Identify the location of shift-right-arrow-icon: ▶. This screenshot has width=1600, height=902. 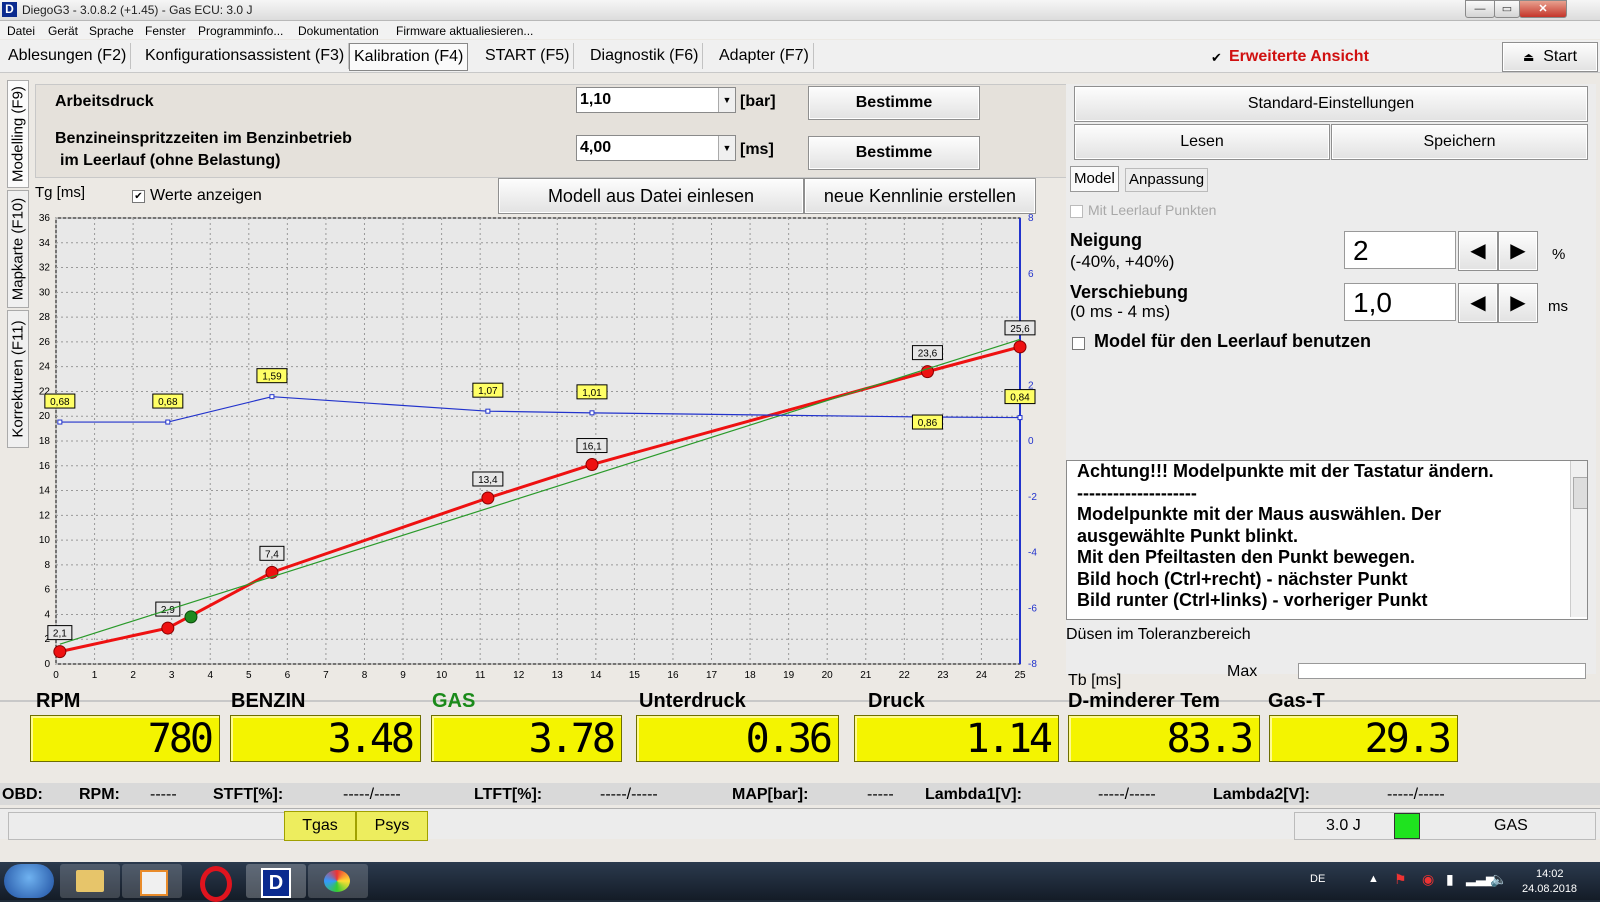
(1518, 303).